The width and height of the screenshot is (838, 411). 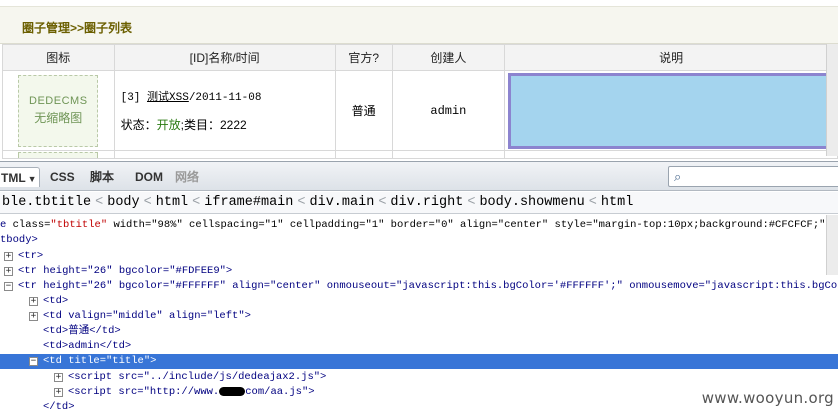 What do you see at coordinates (6, 225) in the screenshot?
I see `tree-tag-fragment: e` at bounding box center [6, 225].